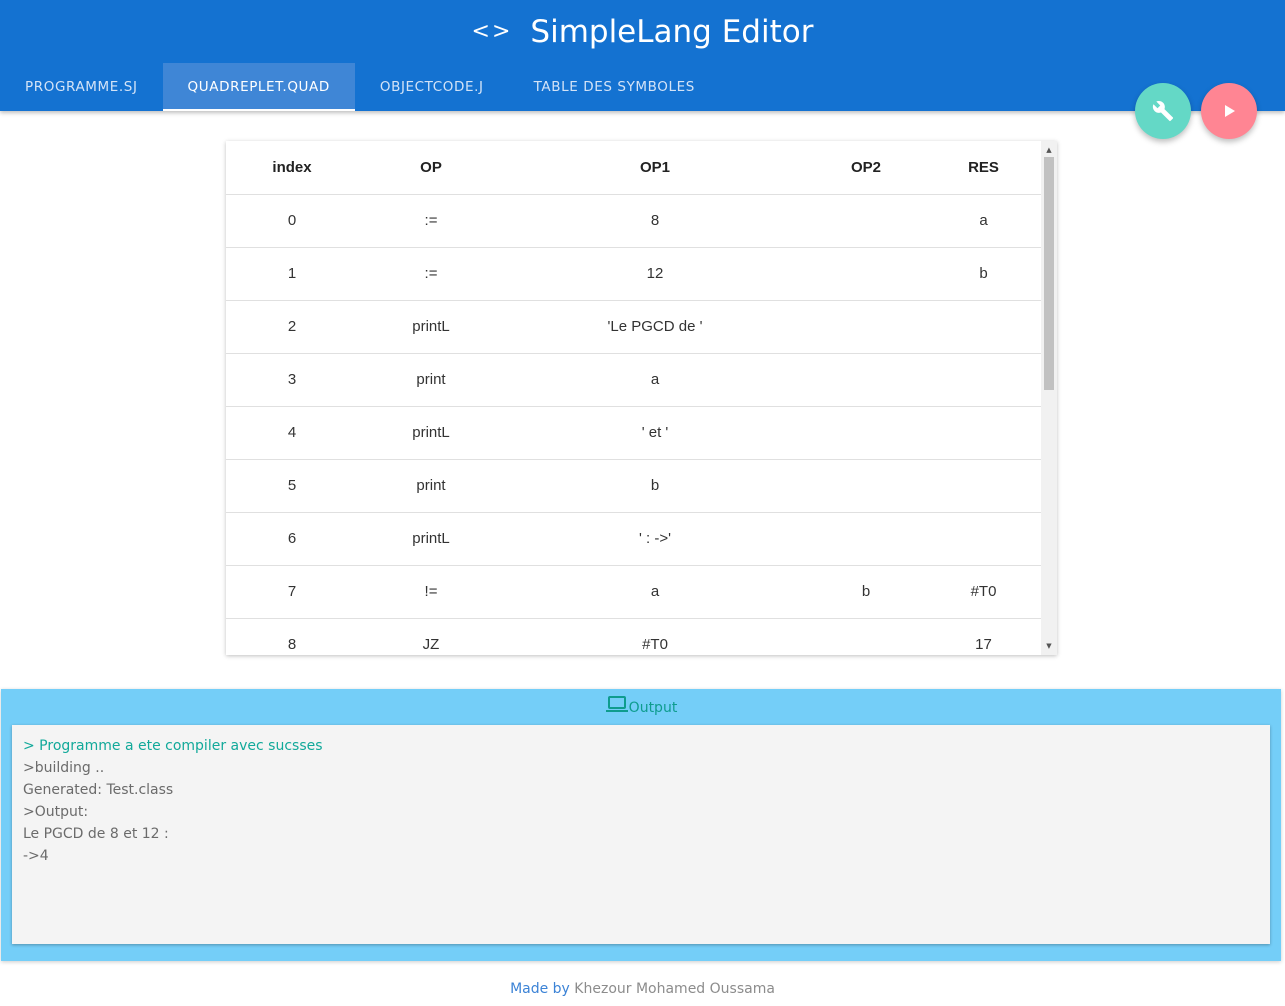  Describe the element at coordinates (81, 87) in the screenshot. I see `tab-programme: PROGRAMME.SJ` at that location.